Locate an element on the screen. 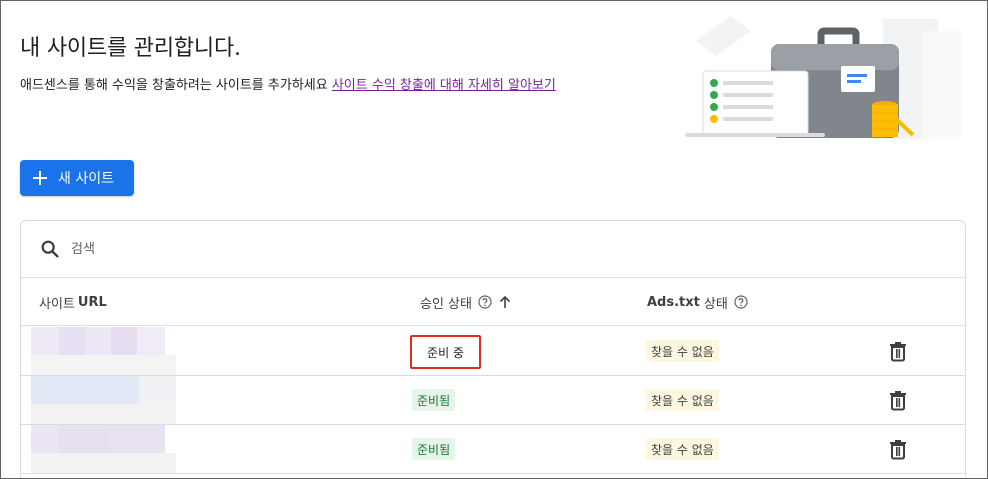 This screenshot has height=479, width=988. new-site-button: 새 사이트 is located at coordinates (77, 178).